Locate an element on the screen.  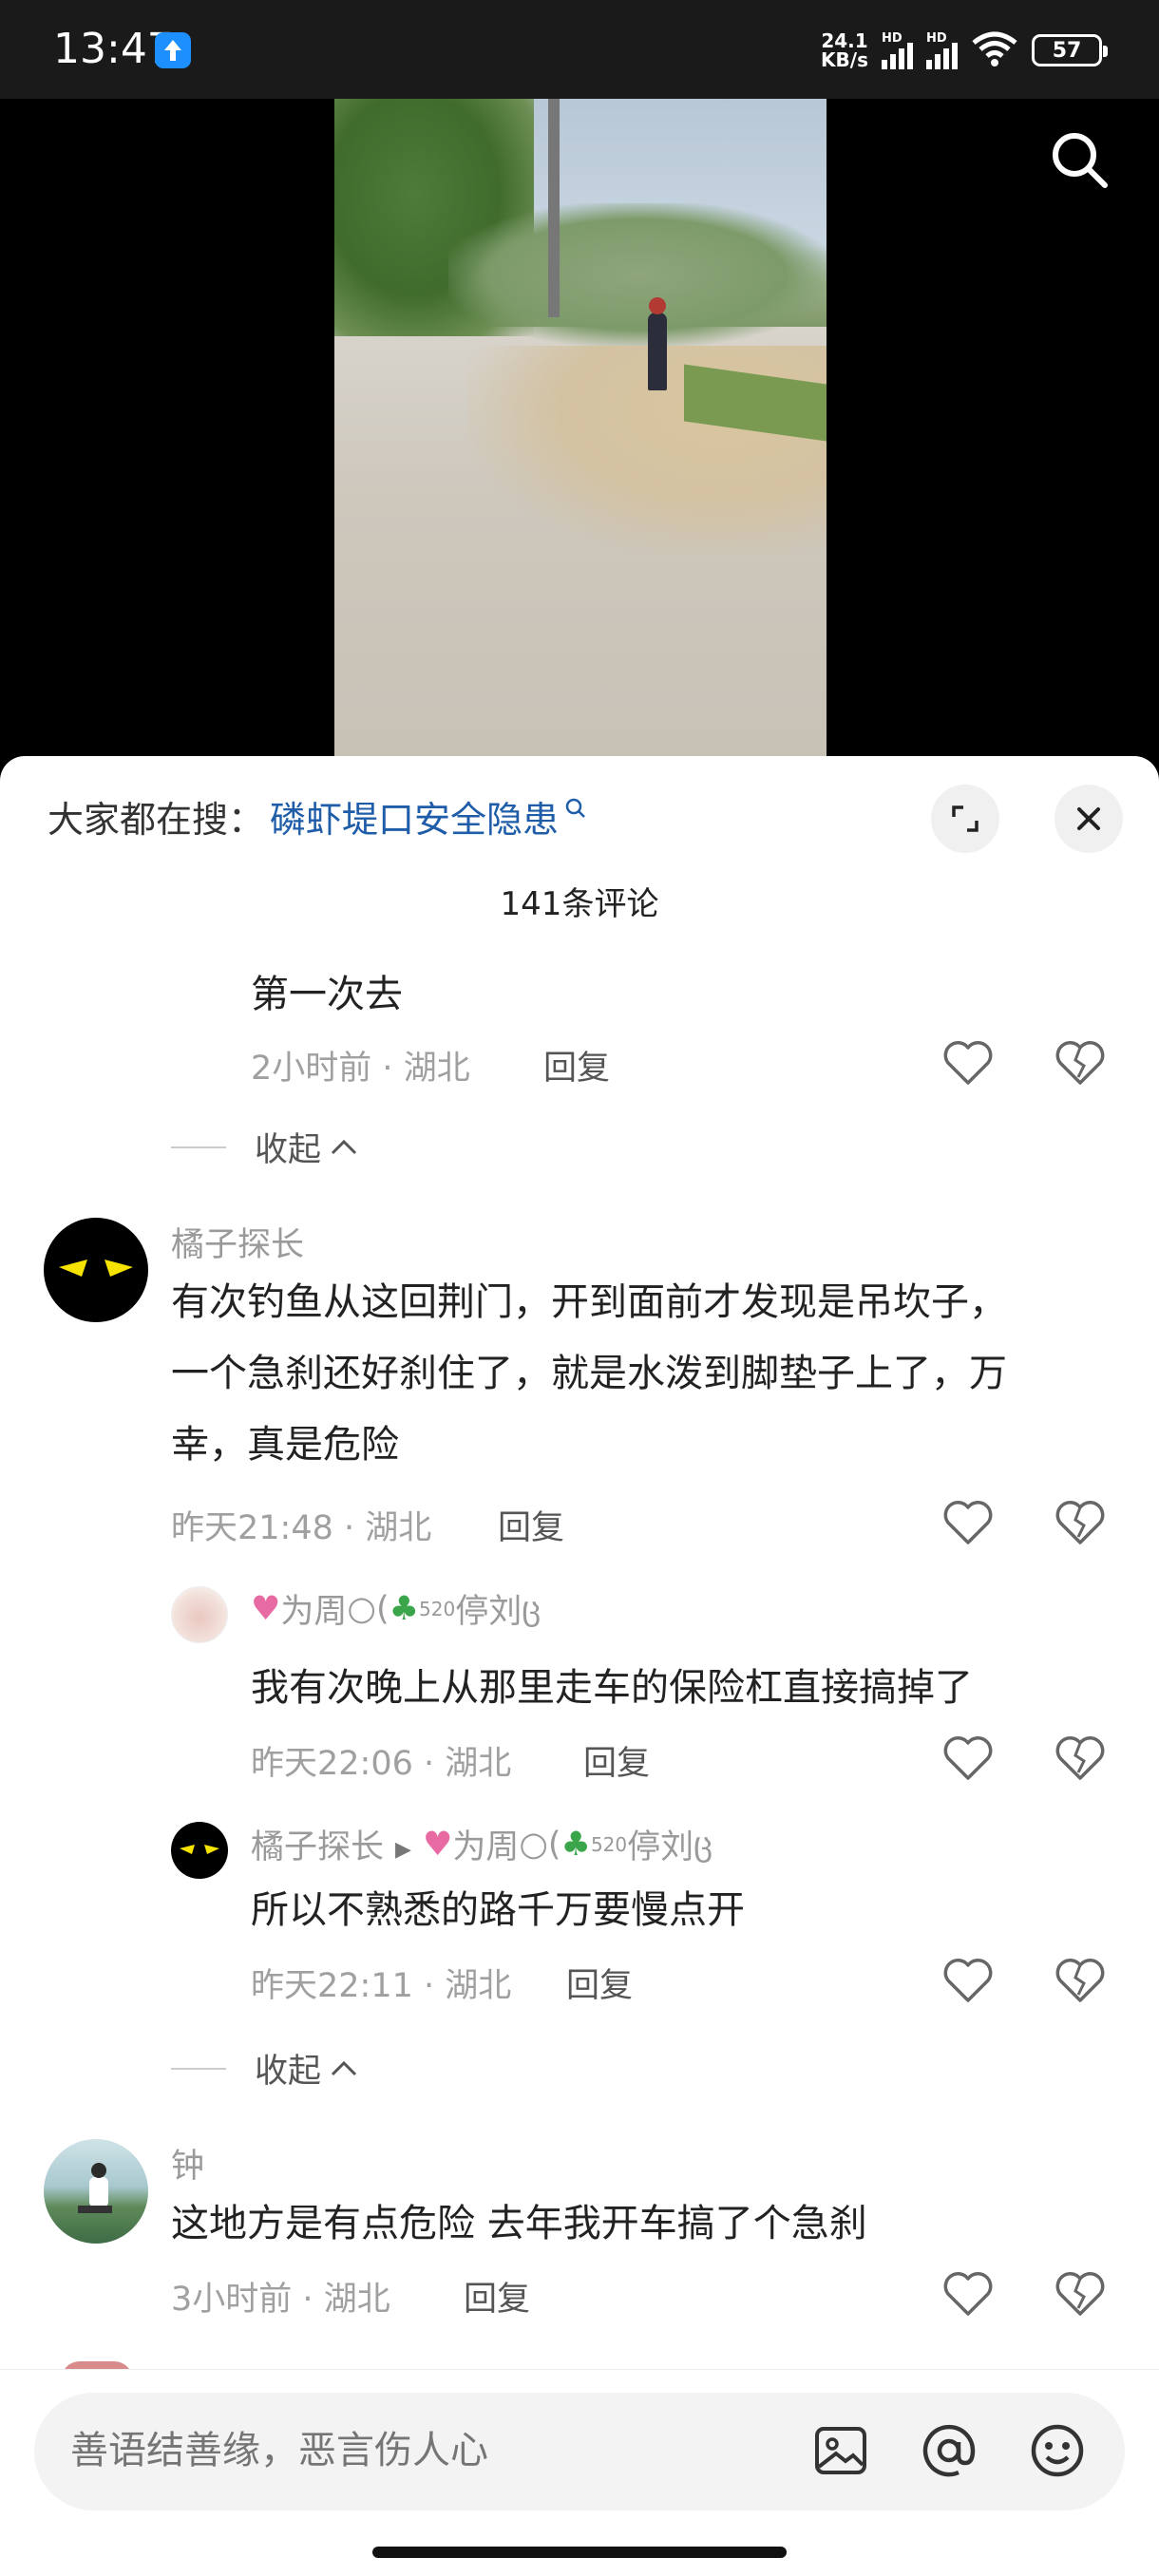
hot-search-label: 大家都在搜： is located at coordinates (156, 820).